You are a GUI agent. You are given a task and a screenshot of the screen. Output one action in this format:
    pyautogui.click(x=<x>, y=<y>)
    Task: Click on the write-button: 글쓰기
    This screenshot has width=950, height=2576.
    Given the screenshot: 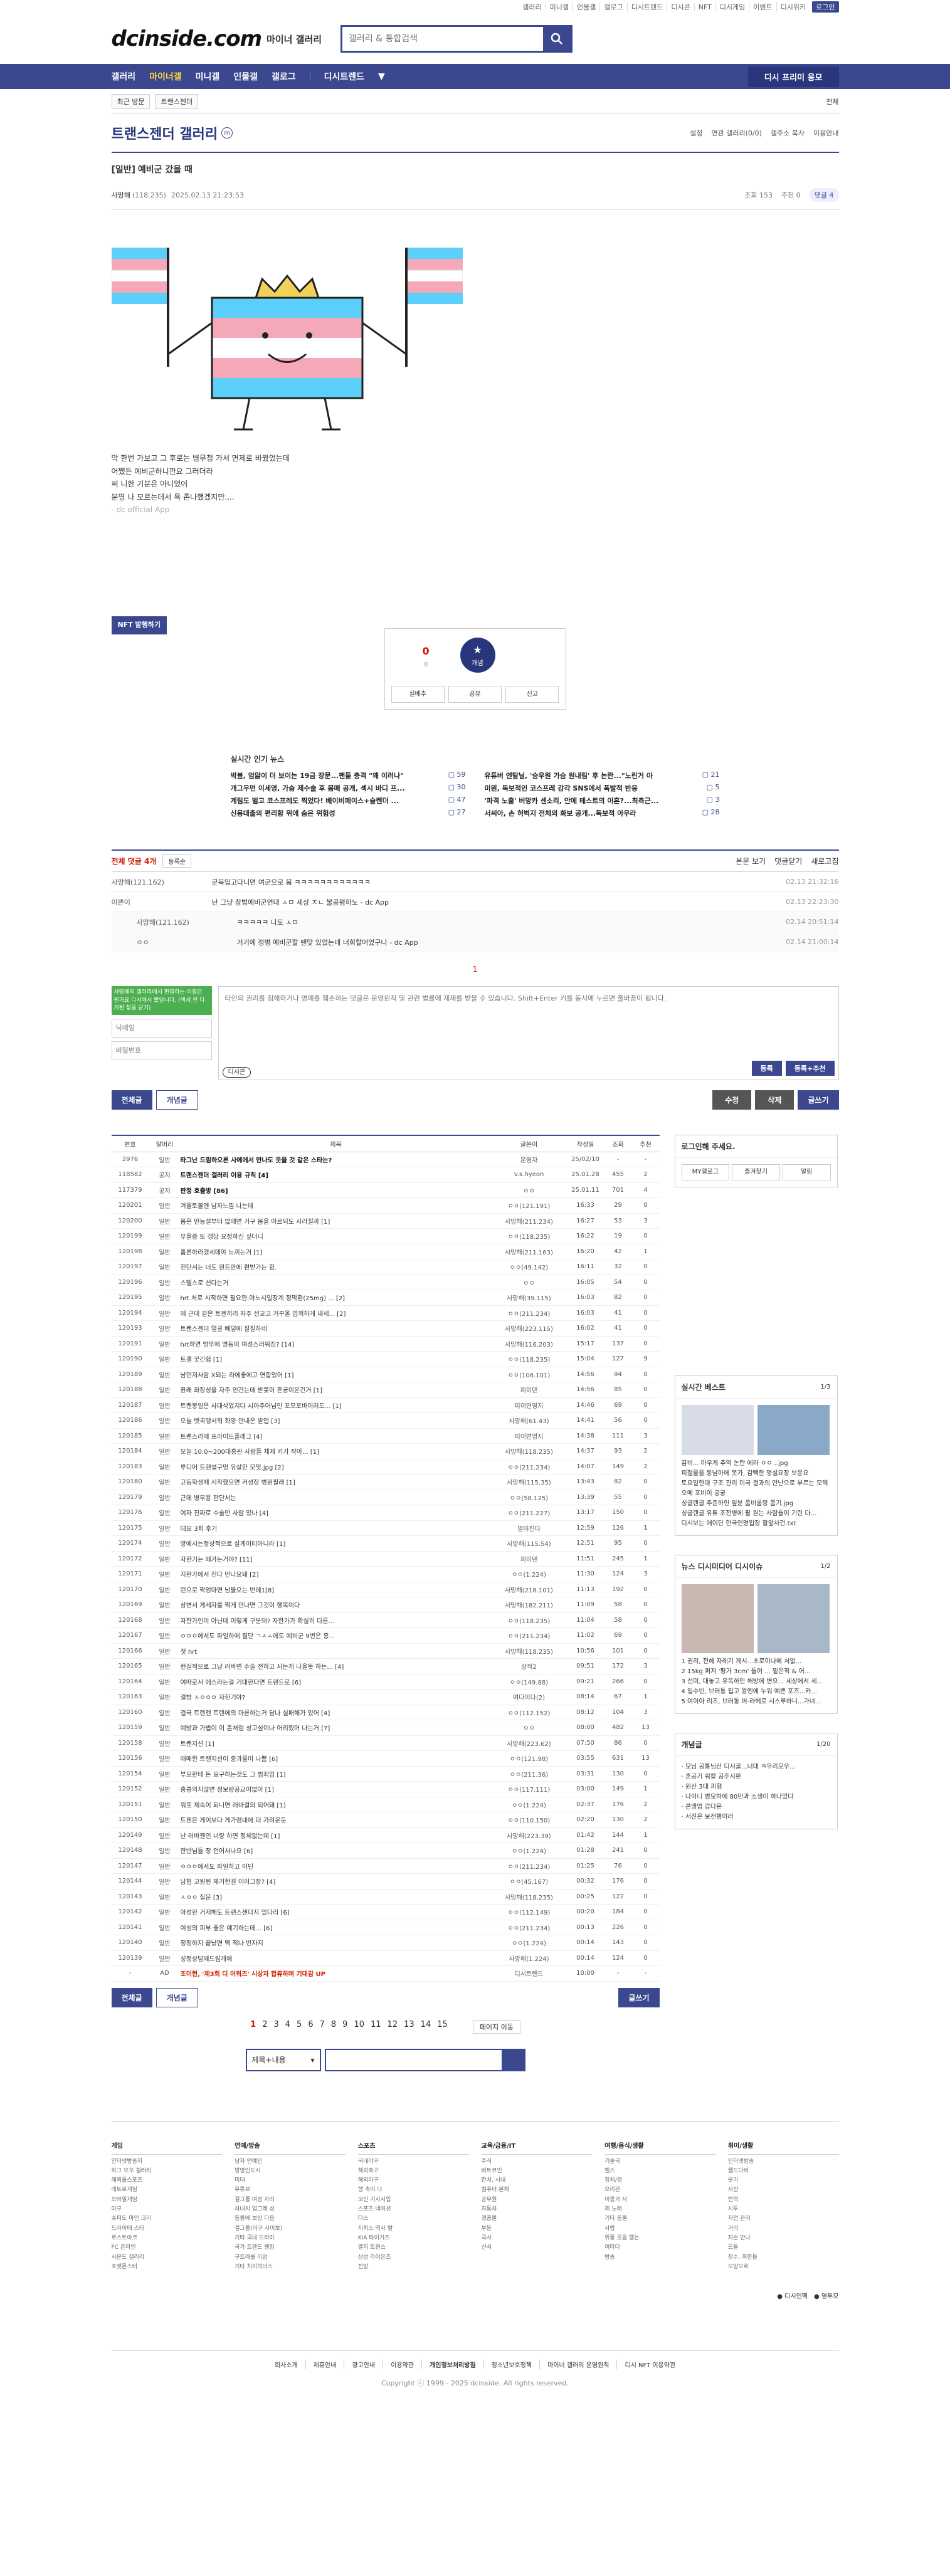 What is the action you would take?
    pyautogui.click(x=819, y=1100)
    